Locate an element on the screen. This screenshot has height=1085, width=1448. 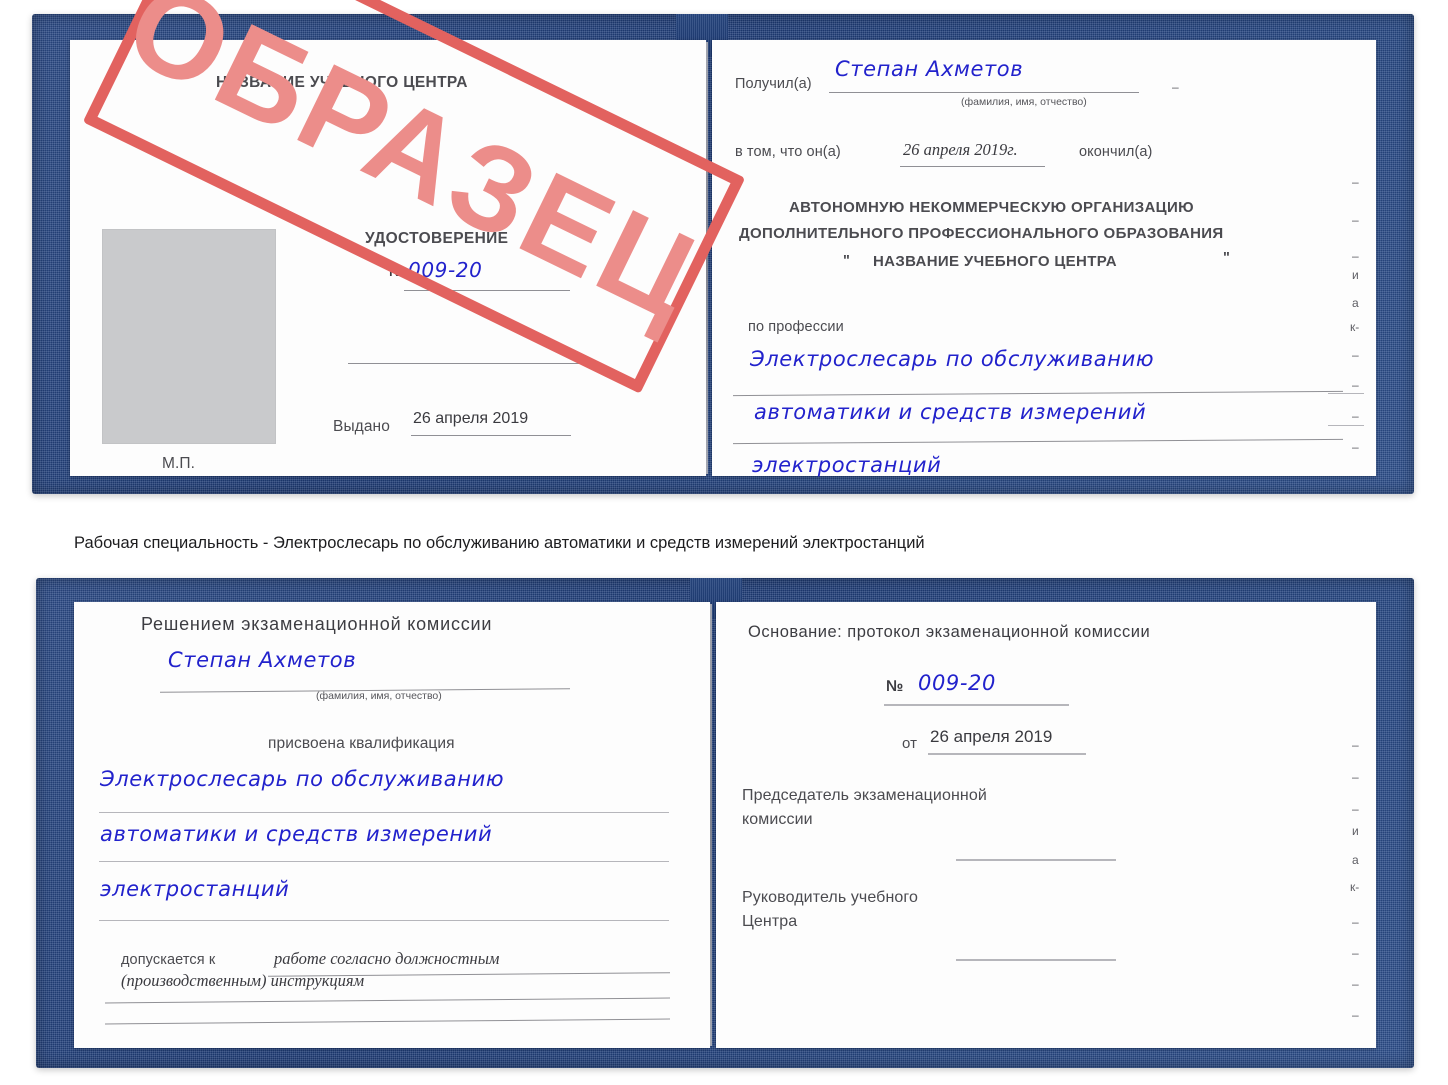
top-right-edge-frag-3: – is located at coordinates (1355, 256).